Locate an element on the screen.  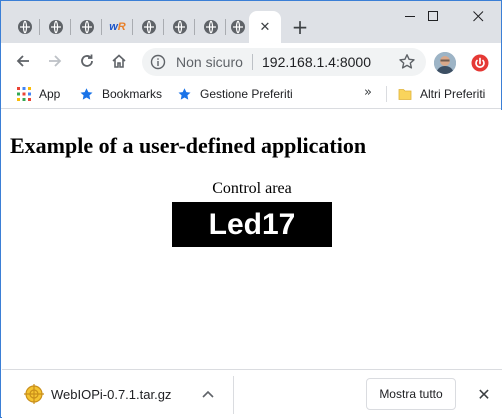
bookmarks-overflow-button: » is located at coordinates (368, 92).